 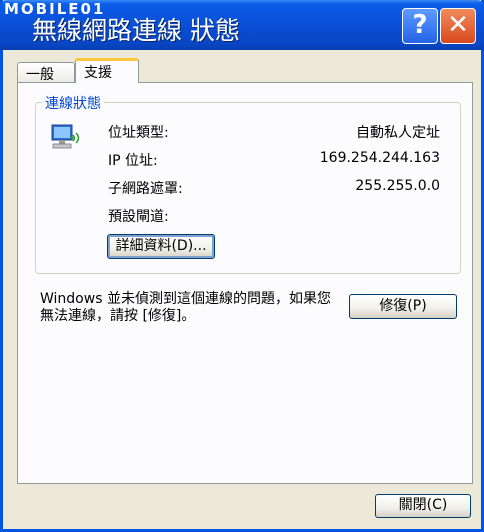 I want to click on repair-button: 修復(P), so click(x=403, y=306).